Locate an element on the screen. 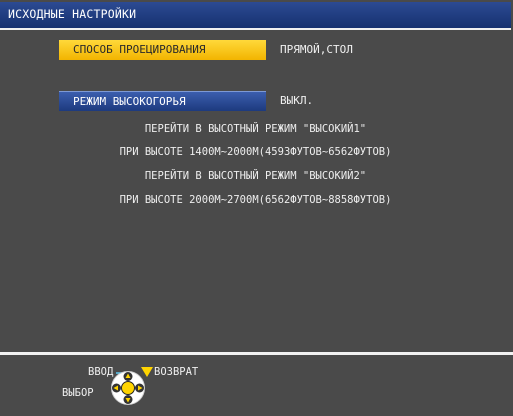  page-title: ИСХОДНЫЕ НАСТРОЙКИ is located at coordinates (72, 14).